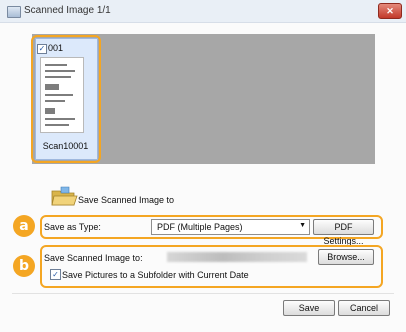 The image size is (406, 332). Describe the element at coordinates (65, 146) in the screenshot. I see `thumbnail-caption: Scan10001` at that location.